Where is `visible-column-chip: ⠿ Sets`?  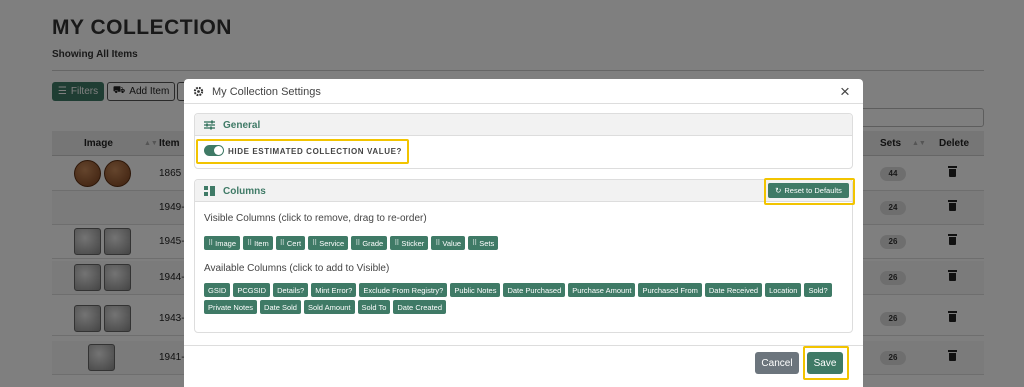 visible-column-chip: ⠿ Sets is located at coordinates (483, 243).